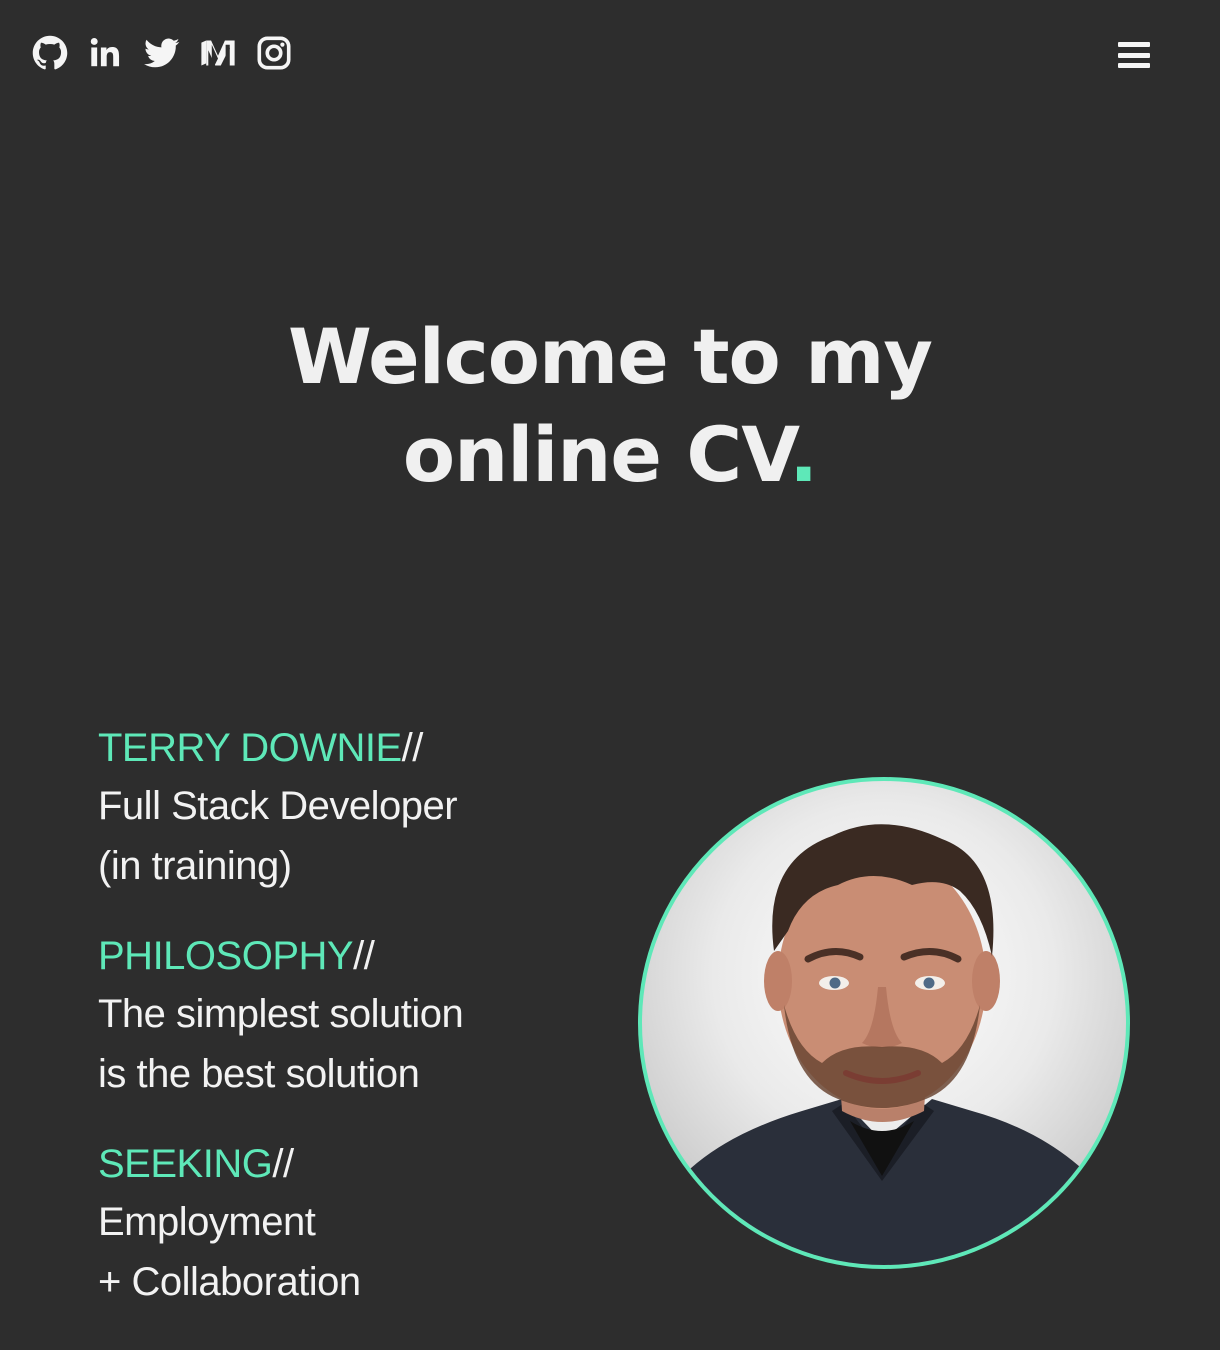 The height and width of the screenshot is (1350, 1220). I want to click on title-line-2-text: online CV, so click(596, 454).